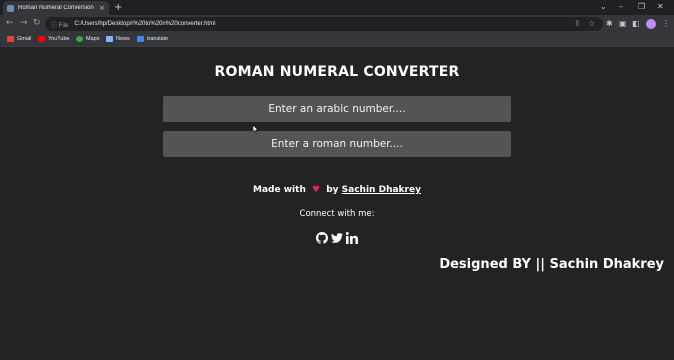 This screenshot has width=674, height=360. What do you see at coordinates (666, 24) in the screenshot?
I see `menu-kebab-icon: ⋮` at bounding box center [666, 24].